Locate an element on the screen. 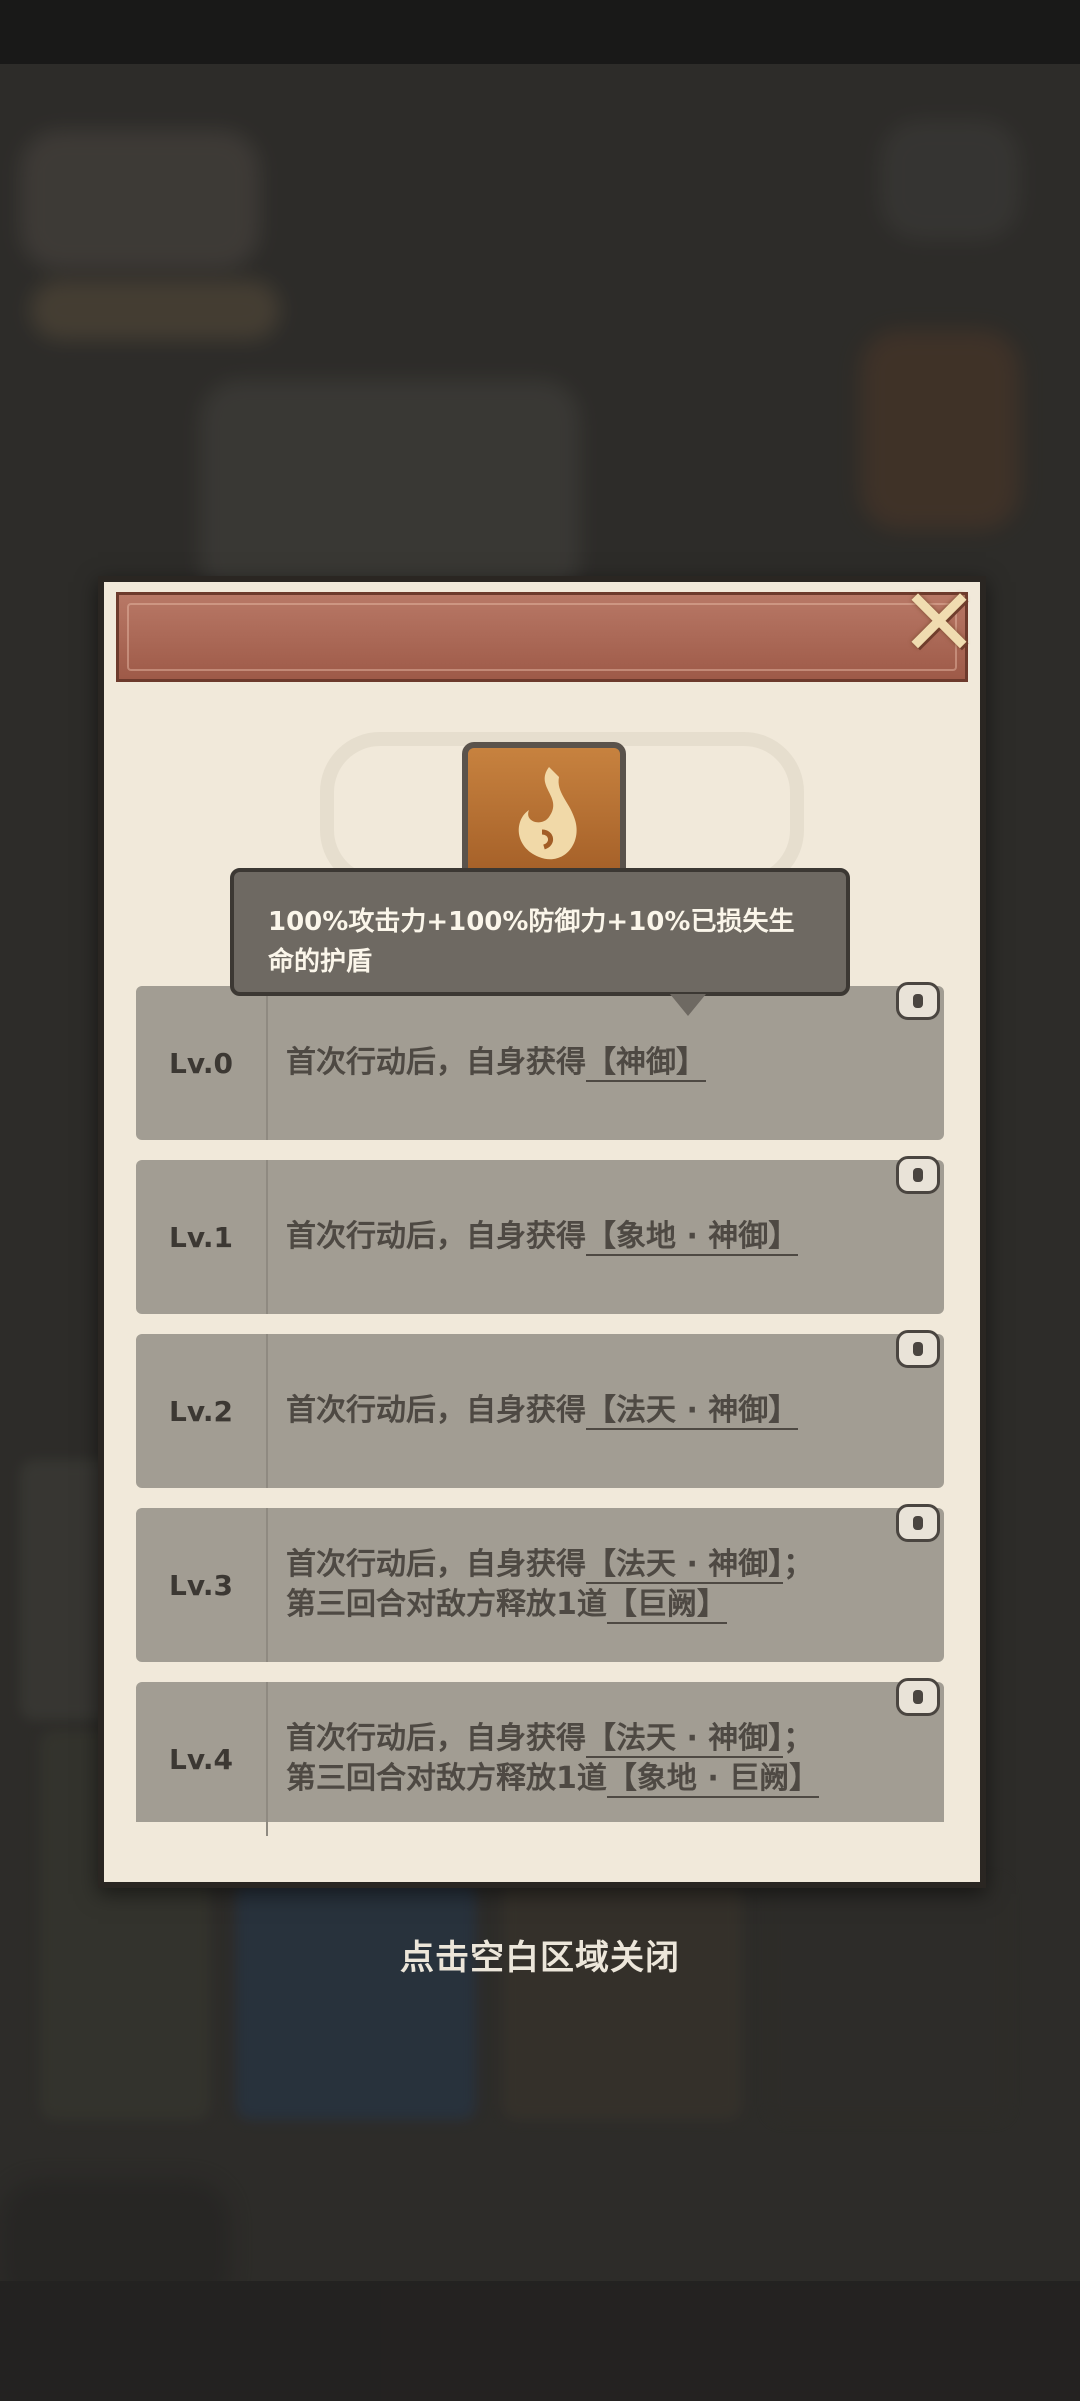  level-description: 首次行动后，自身获得【法天 · 神御】 is located at coordinates (606, 1411).